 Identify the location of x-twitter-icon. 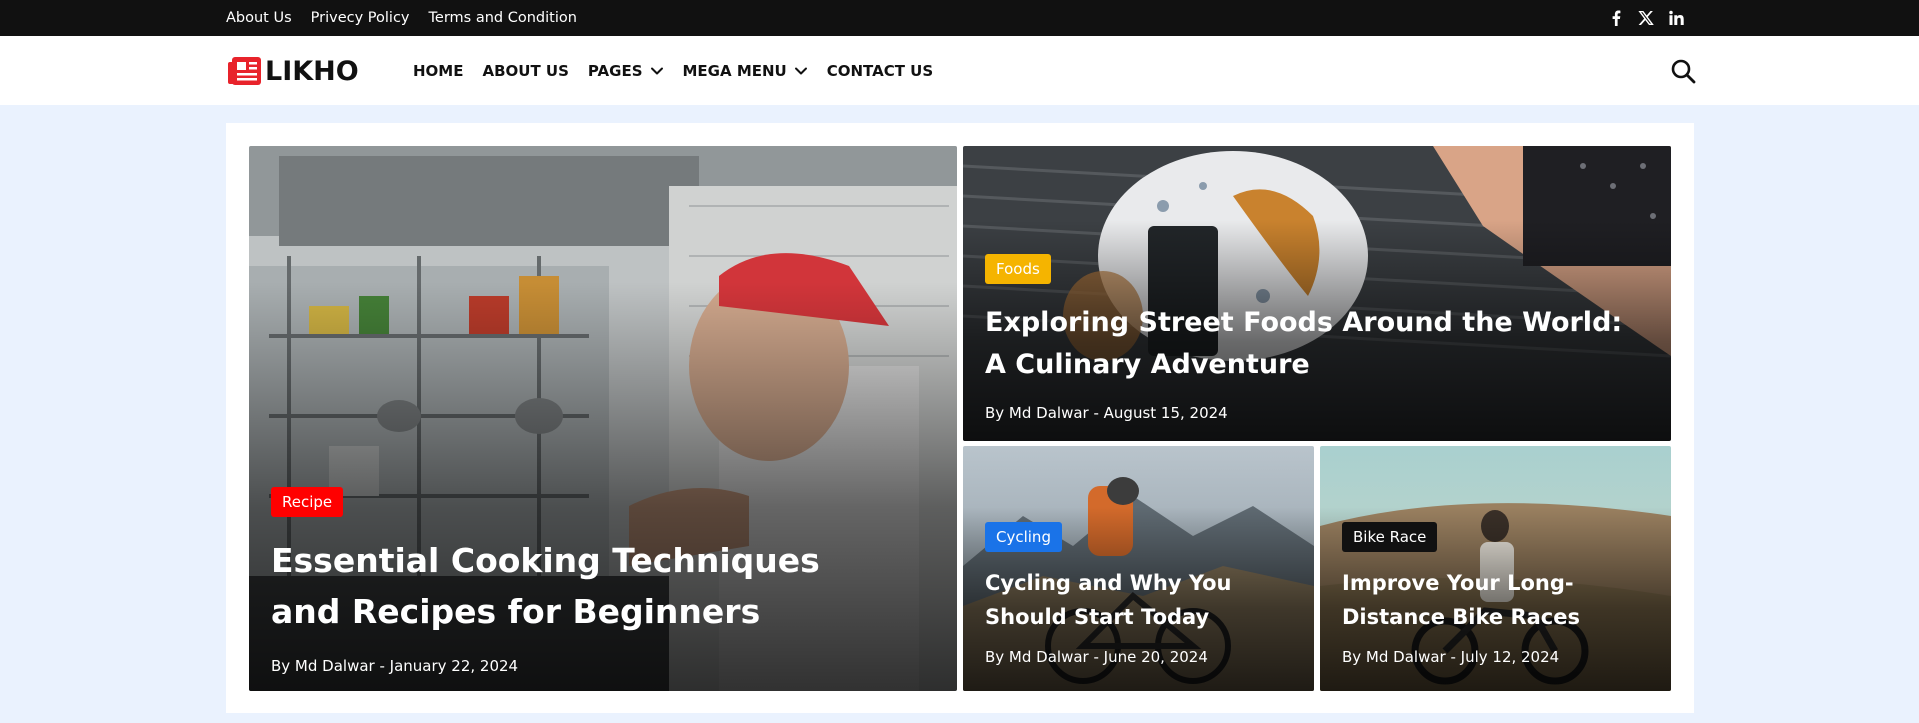
(1646, 18).